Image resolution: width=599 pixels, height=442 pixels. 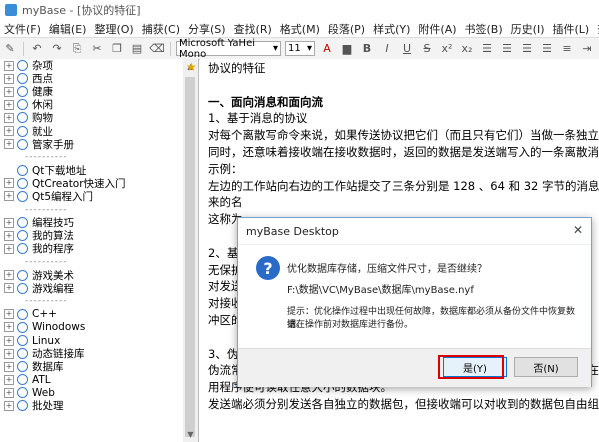 What do you see at coordinates (346, 29) in the screenshot?
I see `menu-item: 段落(P)` at bounding box center [346, 29].